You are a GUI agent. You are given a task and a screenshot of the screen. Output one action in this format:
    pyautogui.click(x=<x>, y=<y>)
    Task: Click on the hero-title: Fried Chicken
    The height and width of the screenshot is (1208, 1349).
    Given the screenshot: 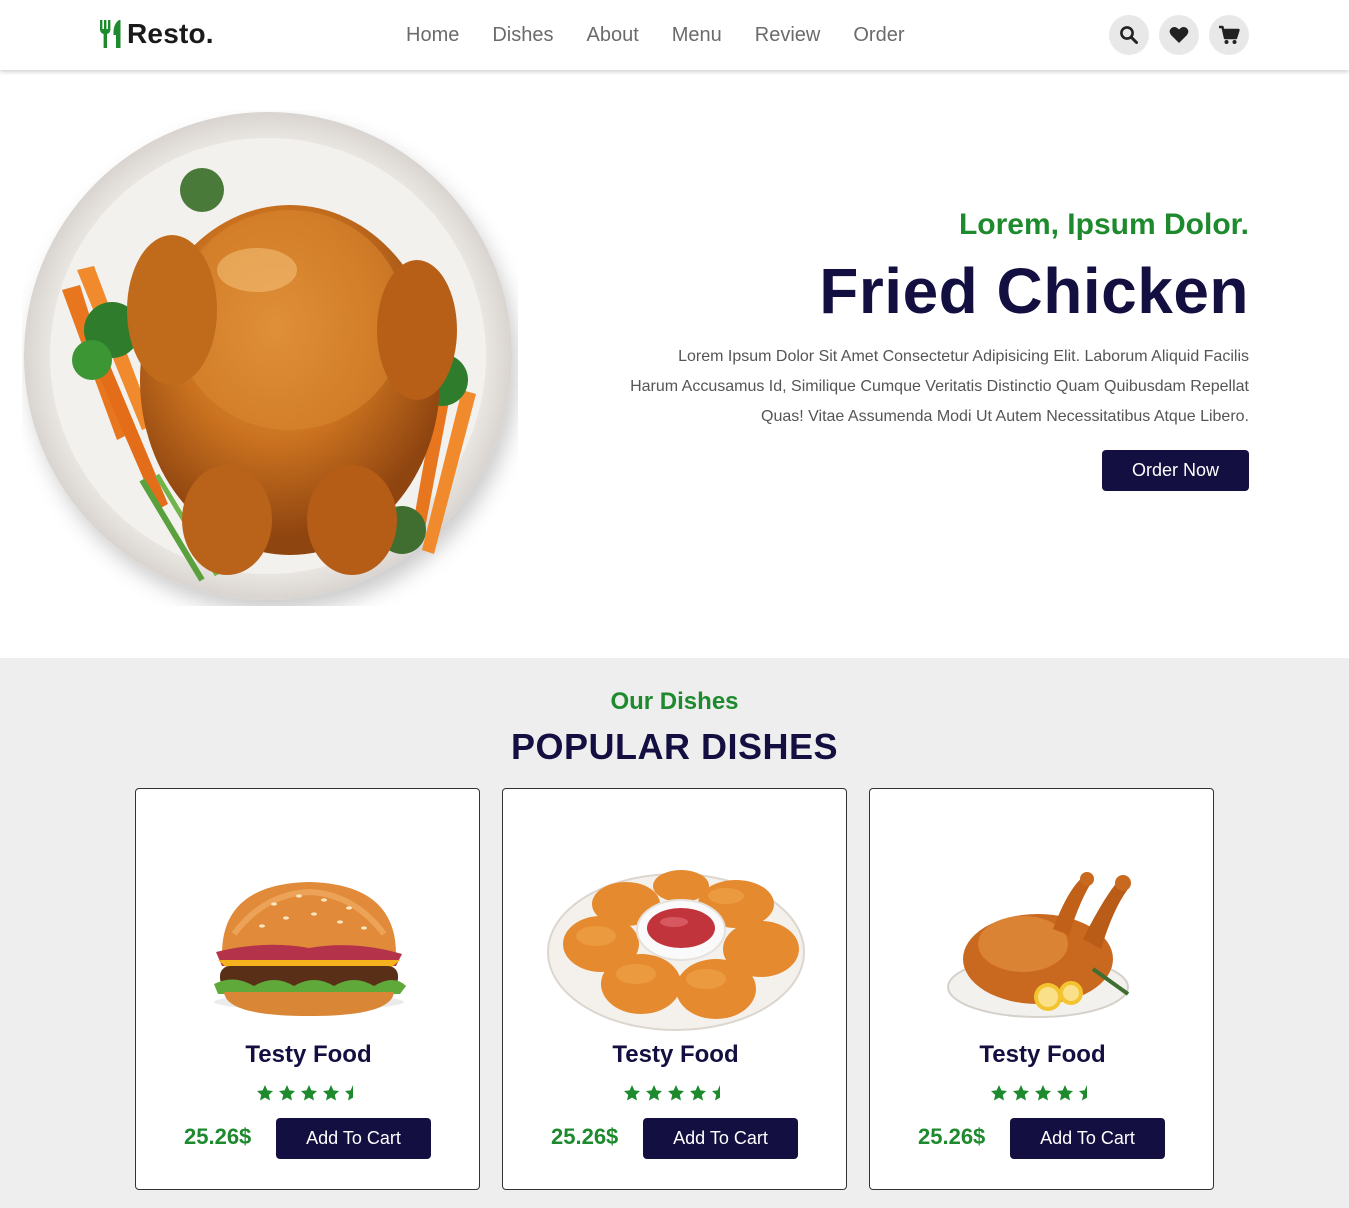 What is the action you would take?
    pyautogui.click(x=1034, y=291)
    